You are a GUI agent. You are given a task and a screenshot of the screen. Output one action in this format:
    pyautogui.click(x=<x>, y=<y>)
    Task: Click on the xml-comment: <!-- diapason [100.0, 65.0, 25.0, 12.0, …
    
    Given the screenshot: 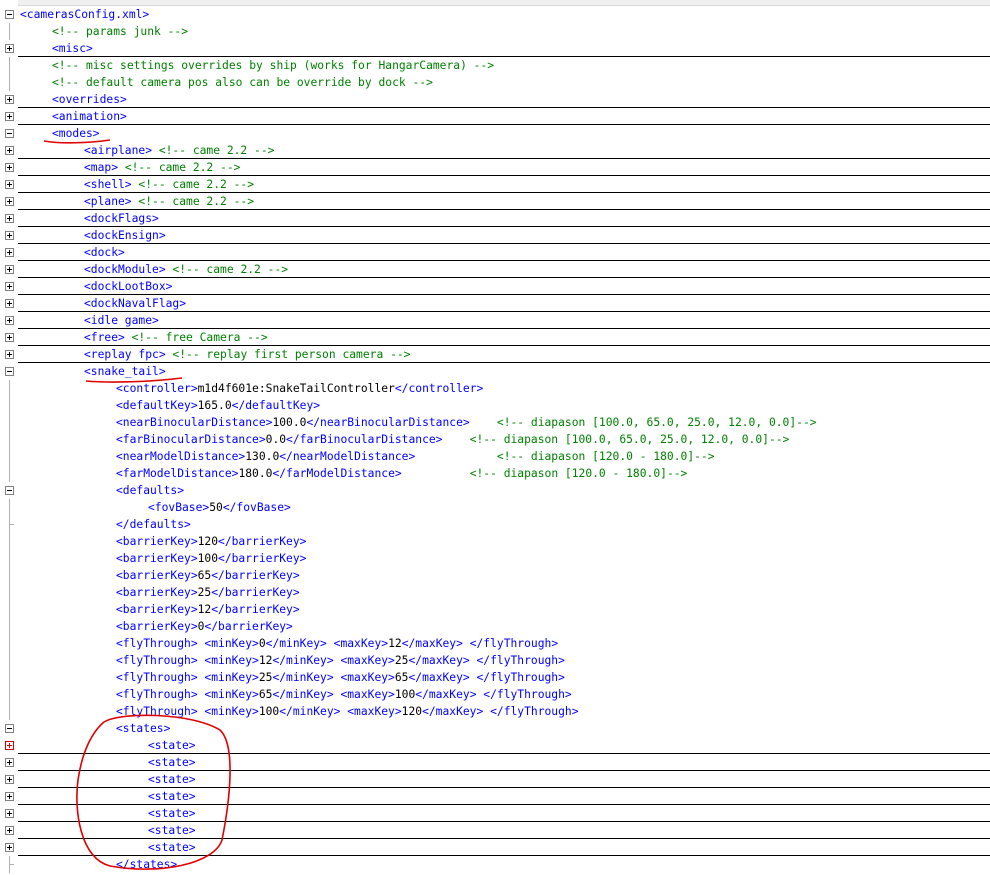 What is the action you would take?
    pyautogui.click(x=616, y=439)
    